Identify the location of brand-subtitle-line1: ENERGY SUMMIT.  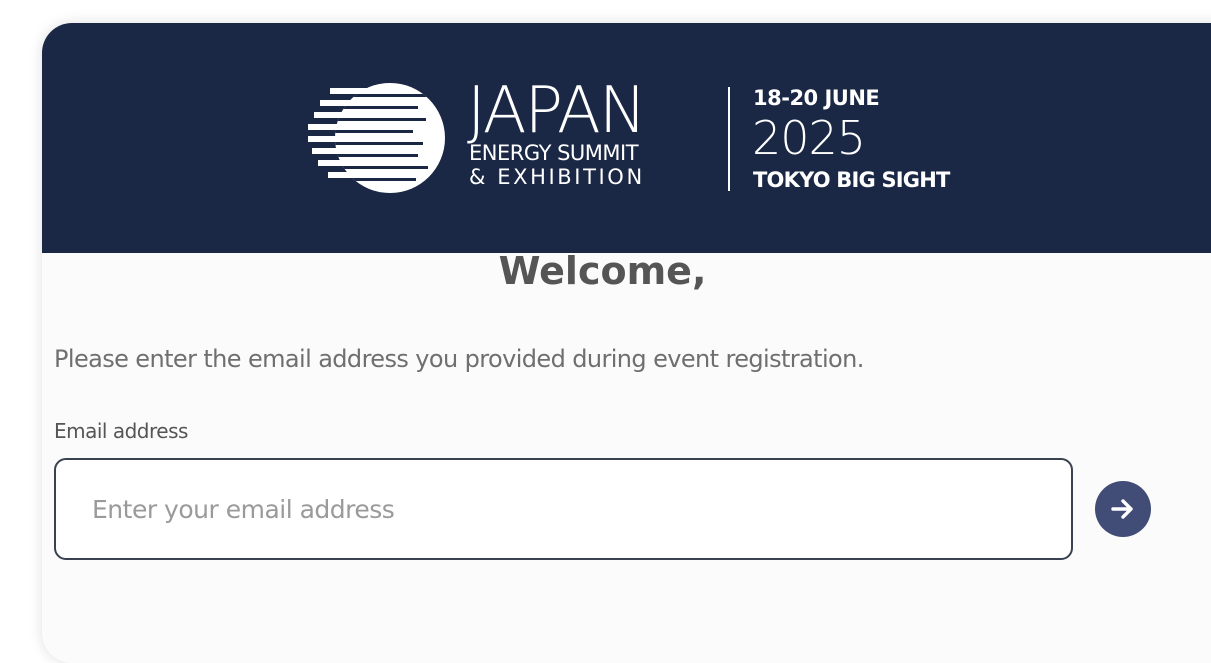
(554, 153).